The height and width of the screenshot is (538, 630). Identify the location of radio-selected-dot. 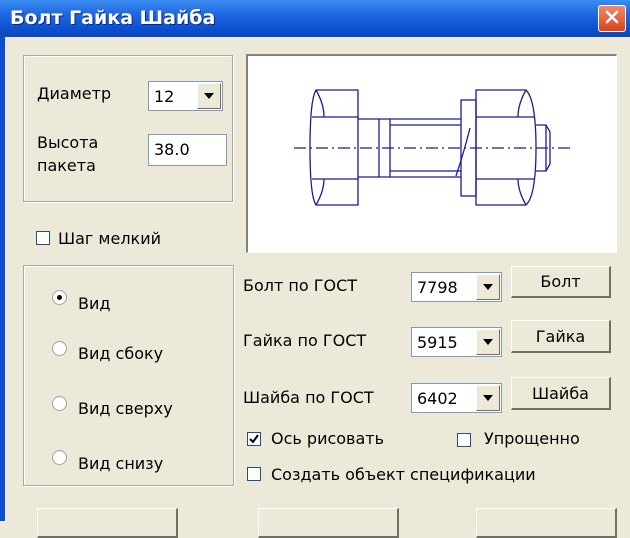
(59, 297).